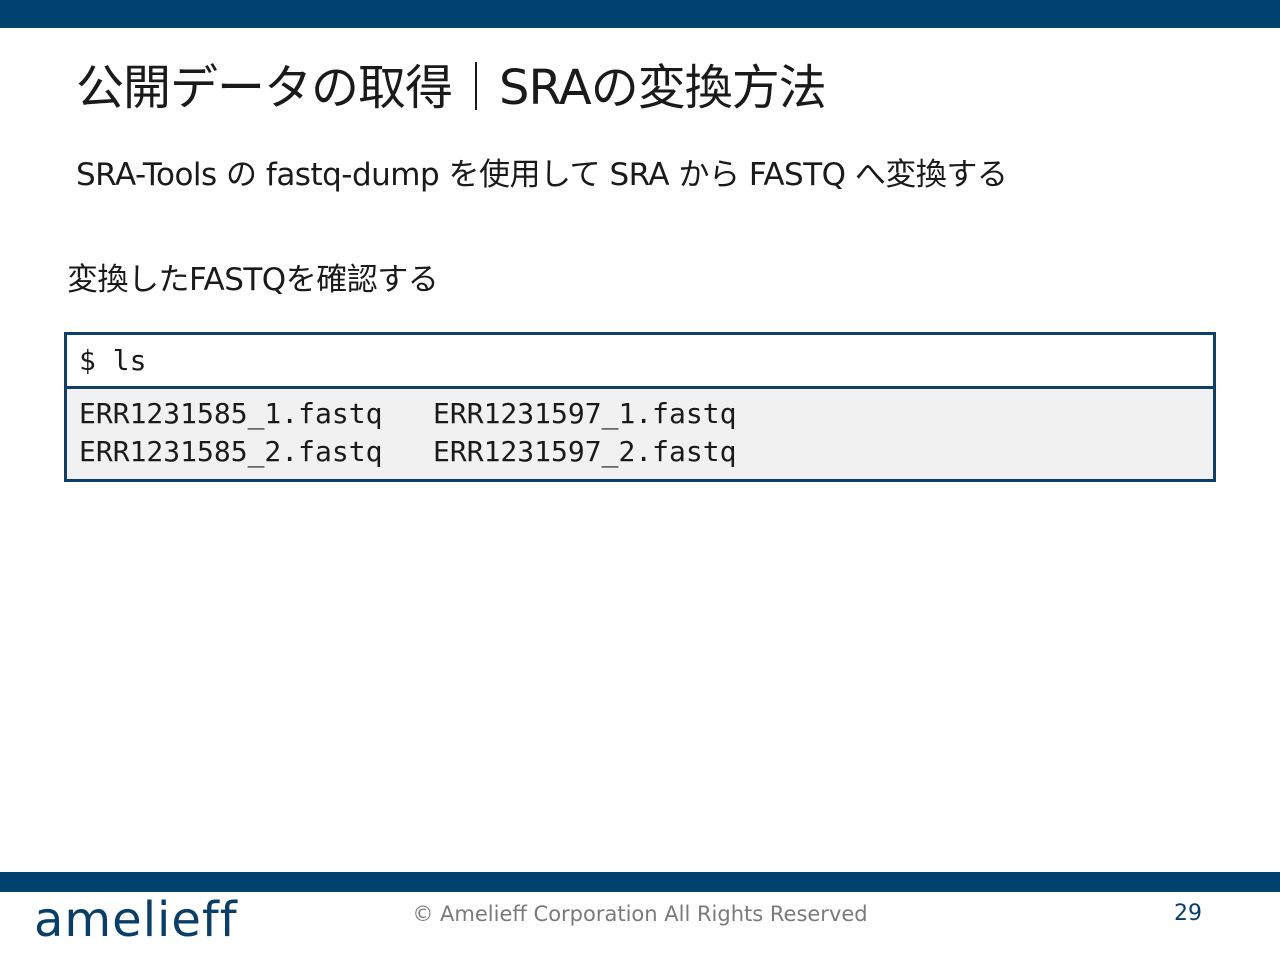 This screenshot has height=960, width=1280. What do you see at coordinates (451, 88) in the screenshot?
I see `slide-title: 公開データの取得｜SRAの変換方法` at bounding box center [451, 88].